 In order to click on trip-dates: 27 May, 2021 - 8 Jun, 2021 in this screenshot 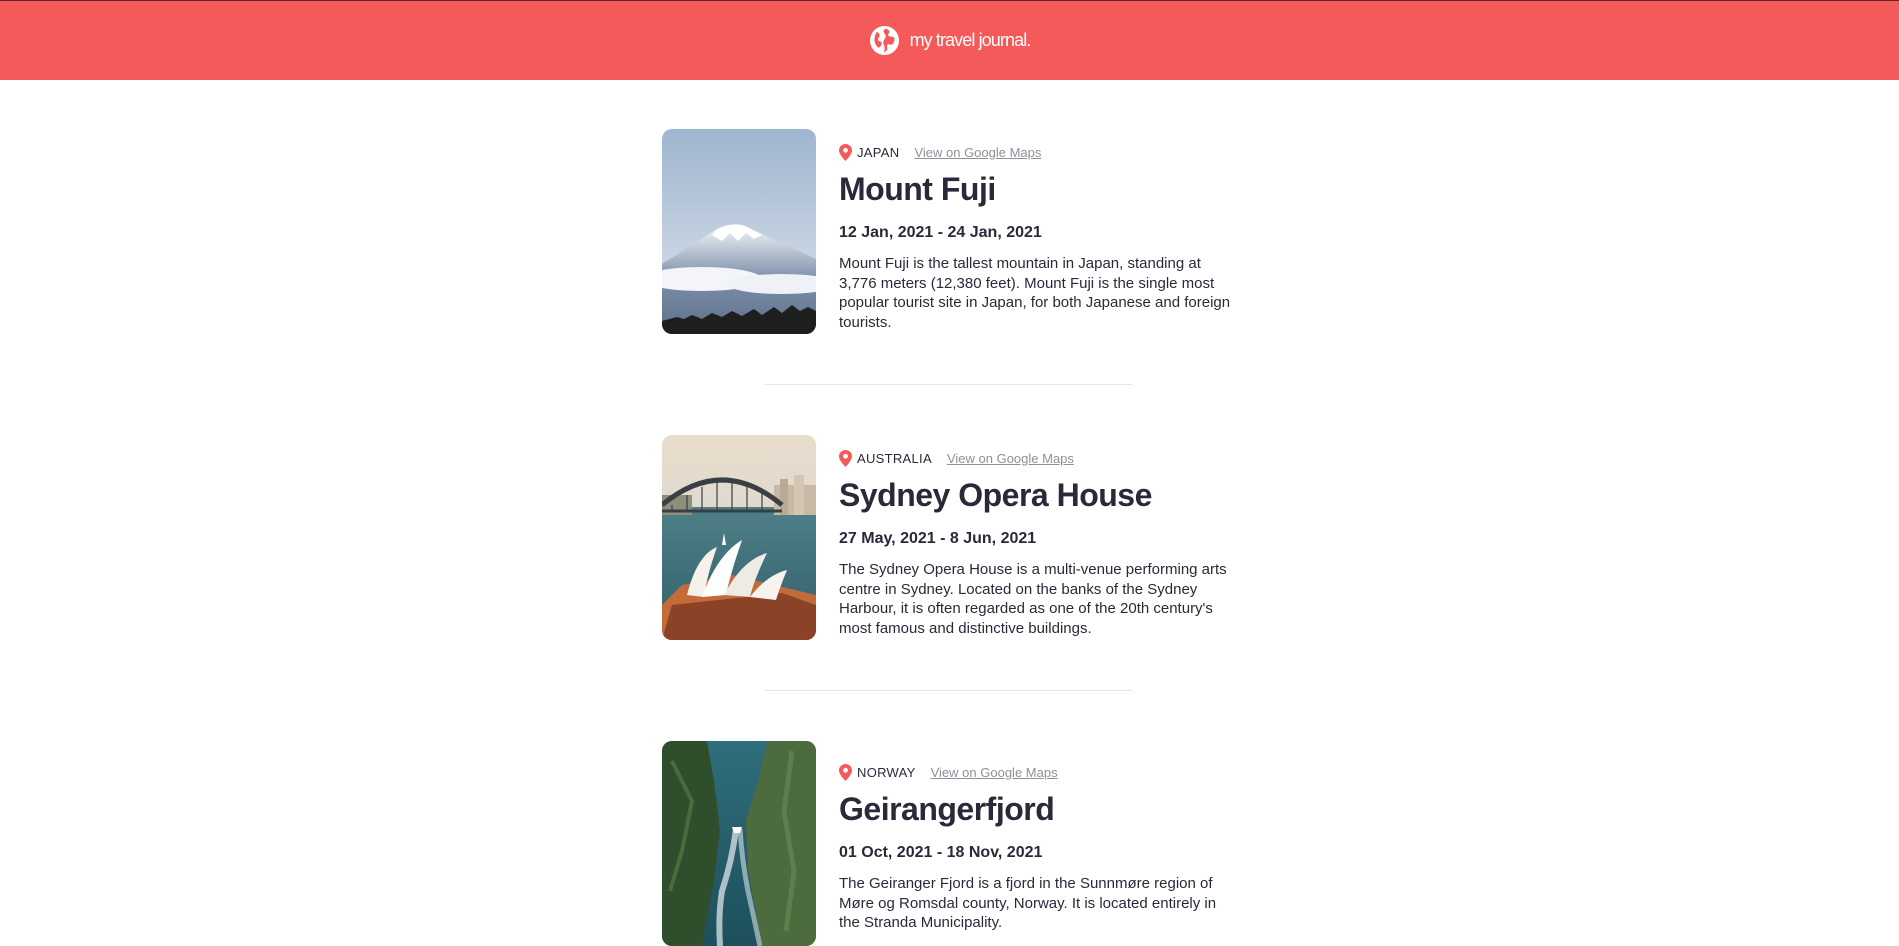, I will do `click(938, 538)`.